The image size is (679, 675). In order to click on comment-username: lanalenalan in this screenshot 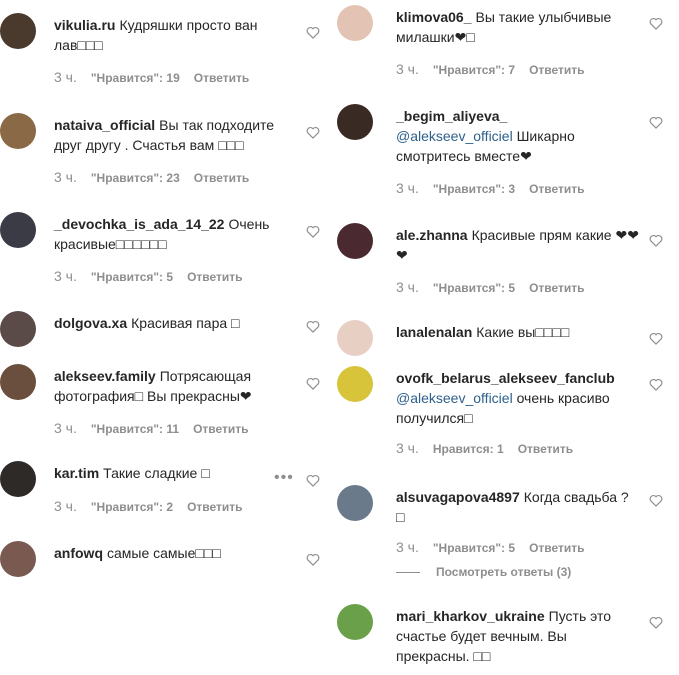, I will do `click(434, 332)`.